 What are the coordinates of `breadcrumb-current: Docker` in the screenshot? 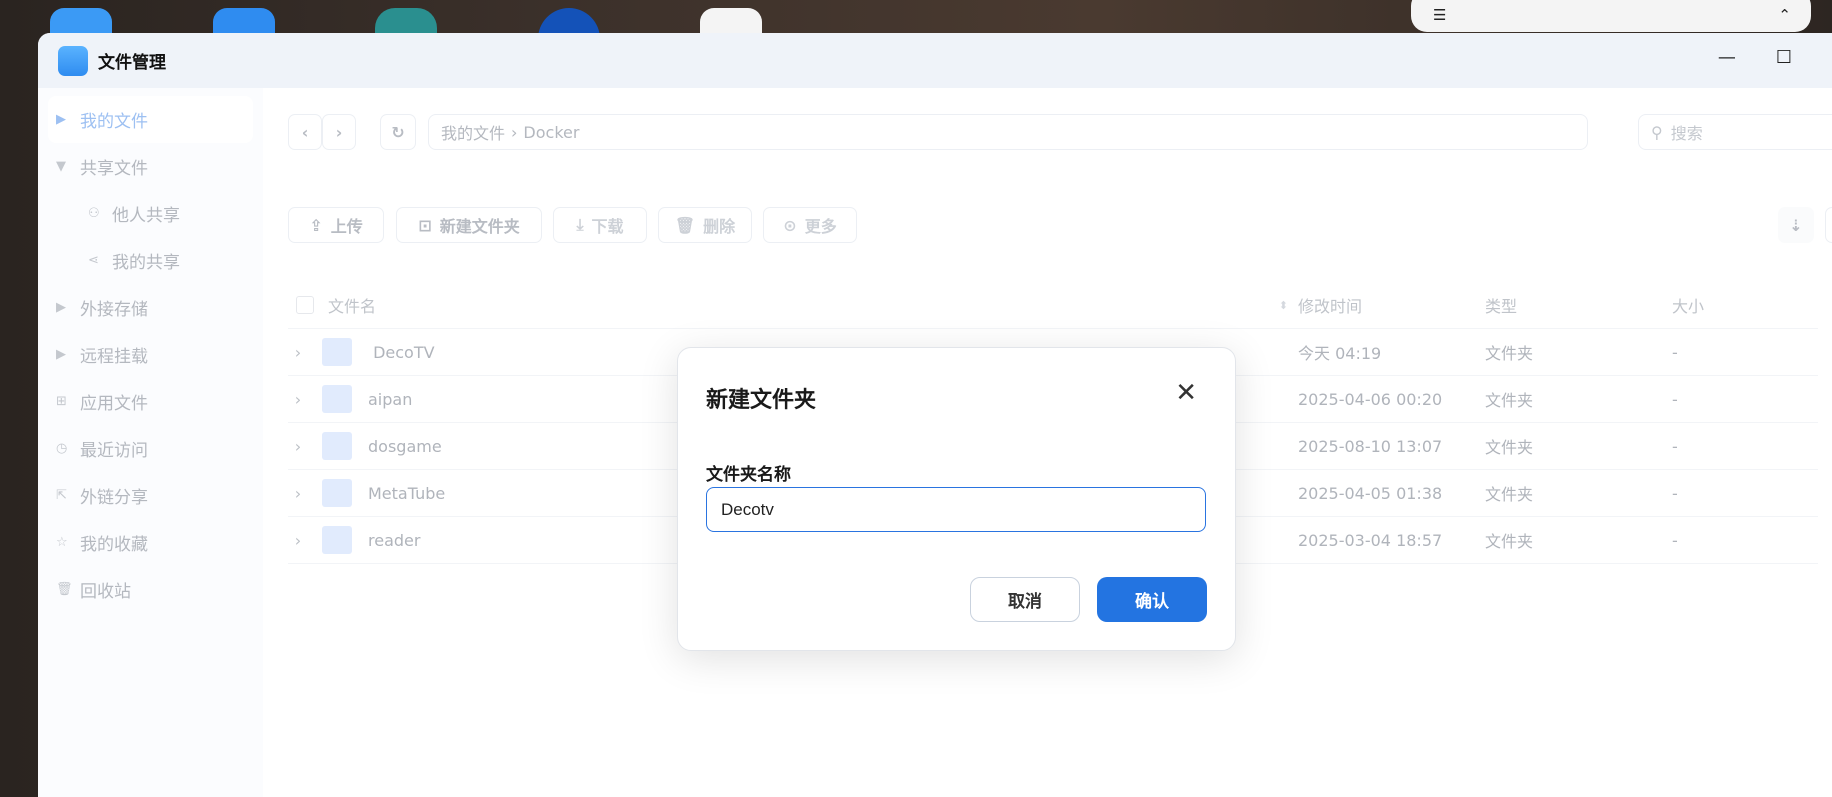 It's located at (551, 132).